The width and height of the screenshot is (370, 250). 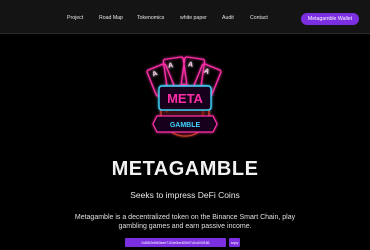 I want to click on card-rank-1: A, so click(x=154, y=74).